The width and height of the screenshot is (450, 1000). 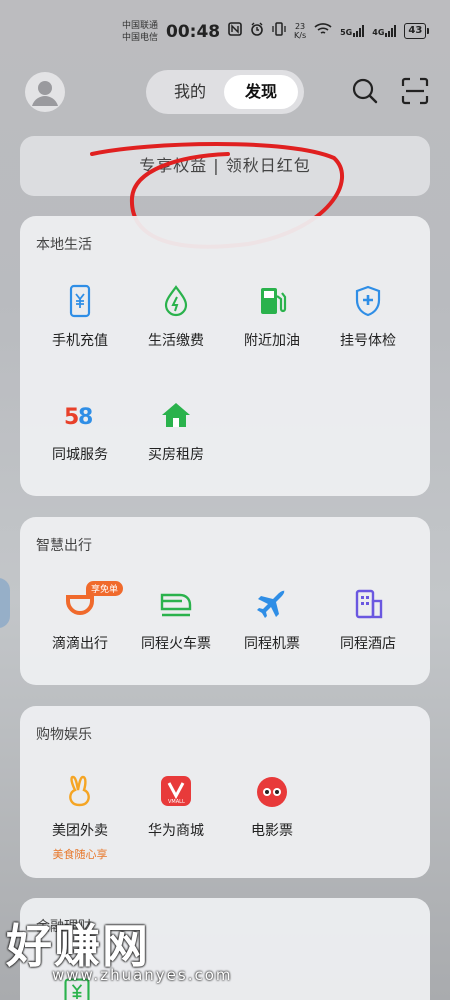 What do you see at coordinates (140, 26) in the screenshot?
I see `carrier-1: 中国联通` at bounding box center [140, 26].